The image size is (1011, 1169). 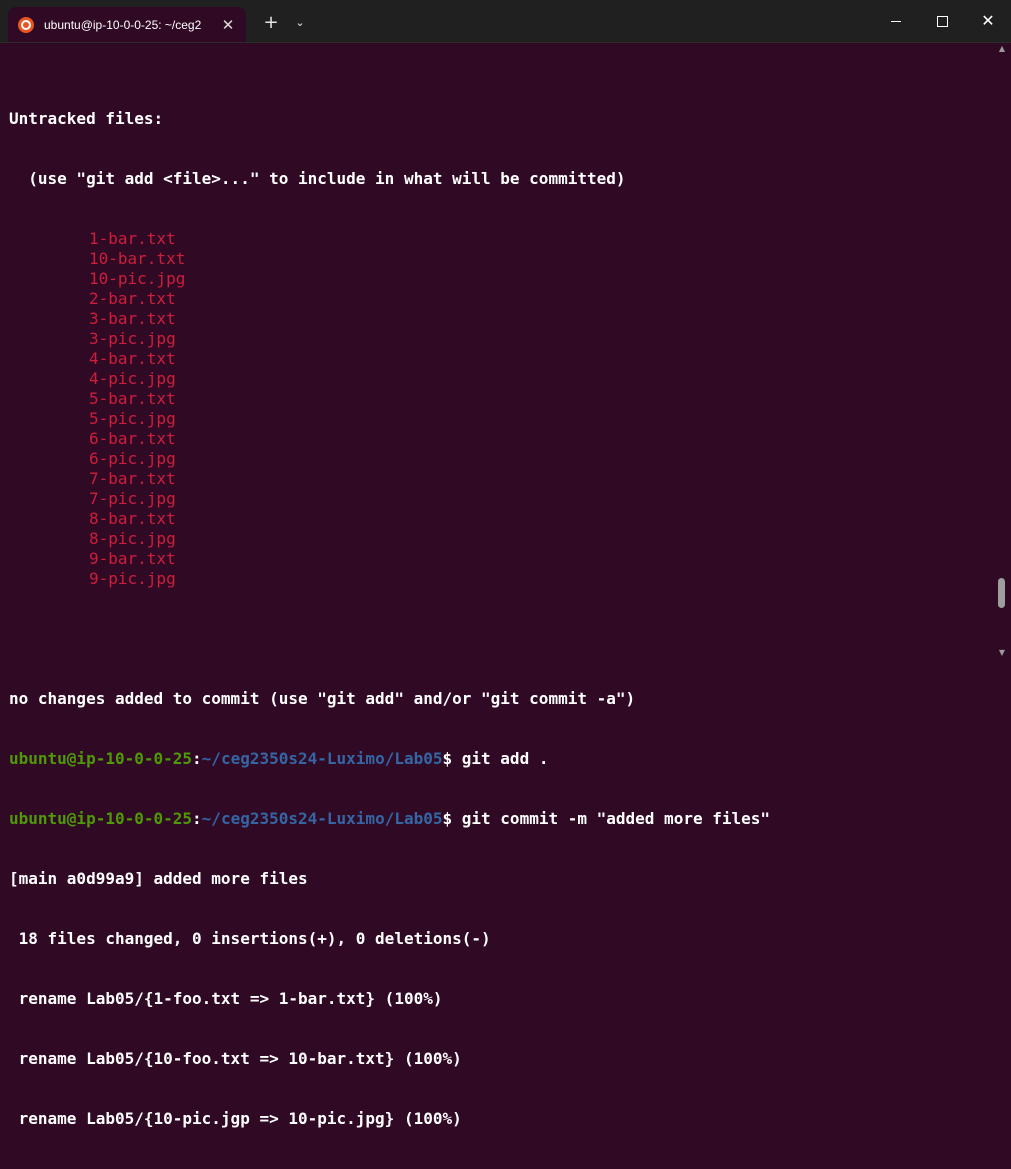 I want to click on close-icon: ✕, so click(x=988, y=20).